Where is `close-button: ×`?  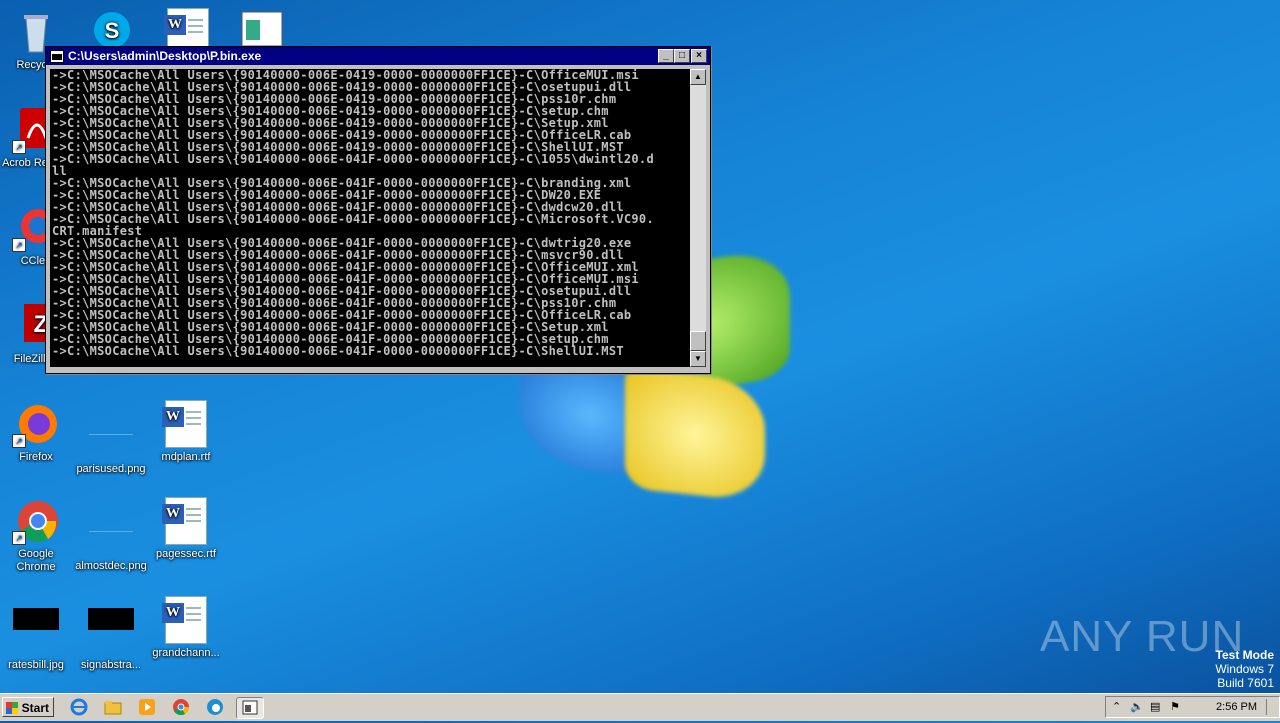 close-button: × is located at coordinates (699, 56).